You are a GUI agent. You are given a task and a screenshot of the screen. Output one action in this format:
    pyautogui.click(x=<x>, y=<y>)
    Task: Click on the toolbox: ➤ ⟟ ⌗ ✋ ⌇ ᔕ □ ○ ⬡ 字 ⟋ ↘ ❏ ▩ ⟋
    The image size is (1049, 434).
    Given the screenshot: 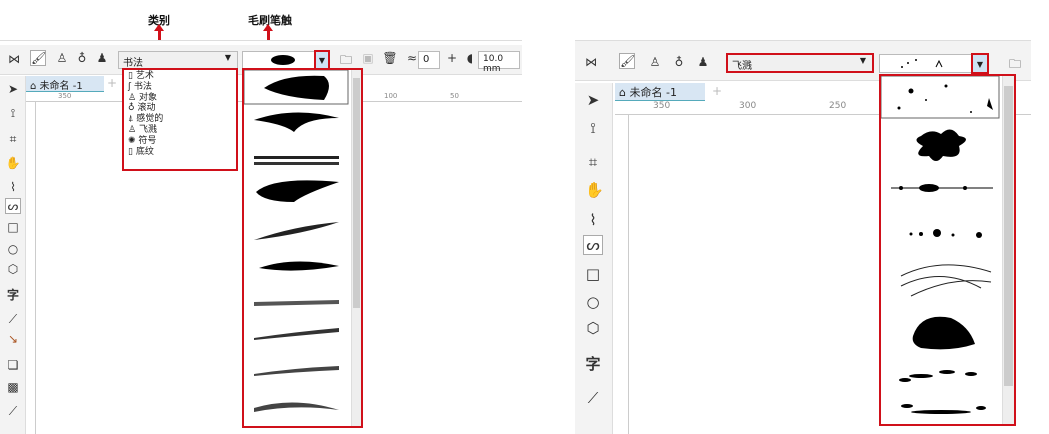 What is the action you would take?
    pyautogui.click(x=13, y=255)
    